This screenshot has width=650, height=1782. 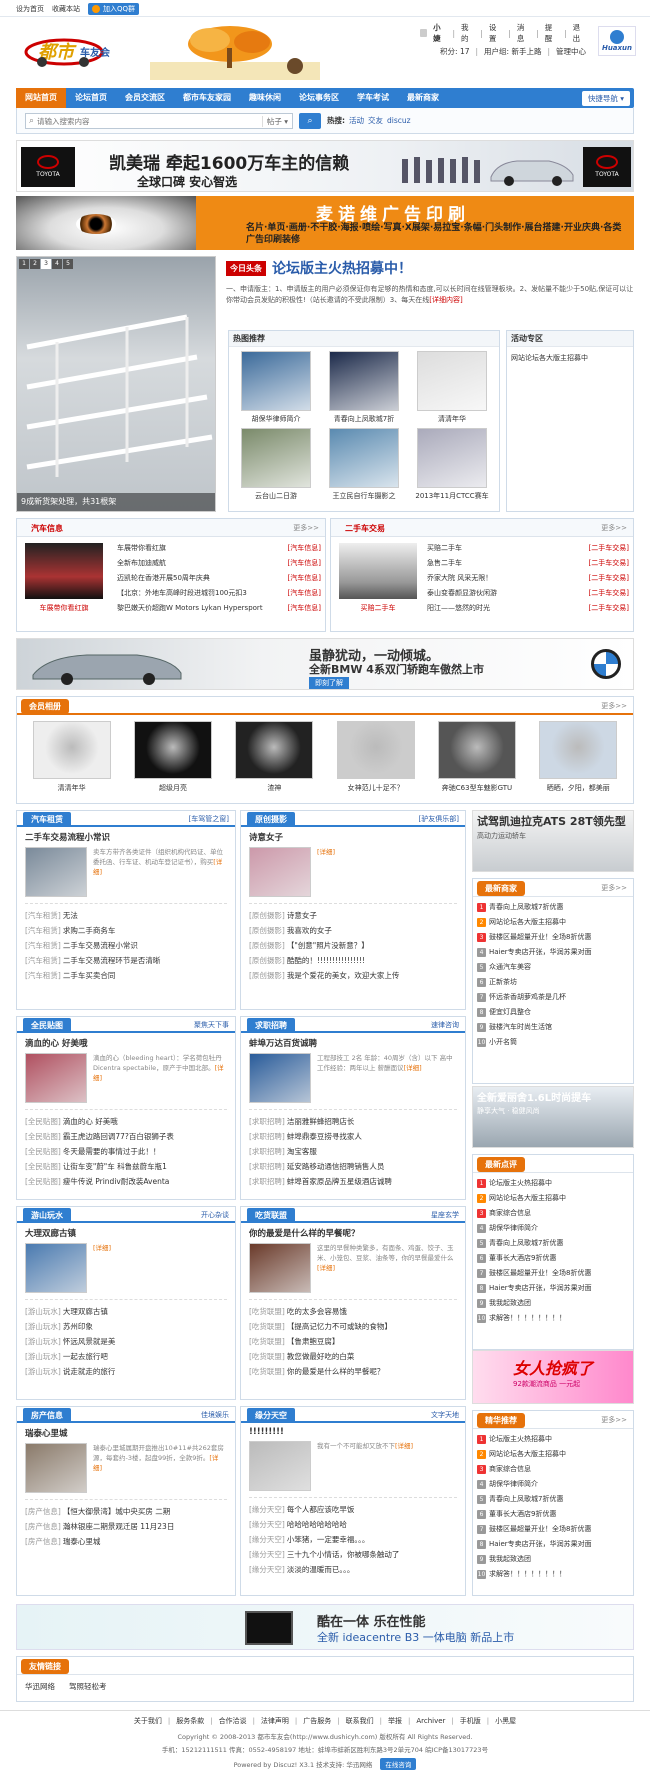 I want to click on list-item: [汽车租赁] 二手车交易流程小常识, so click(x=126, y=945).